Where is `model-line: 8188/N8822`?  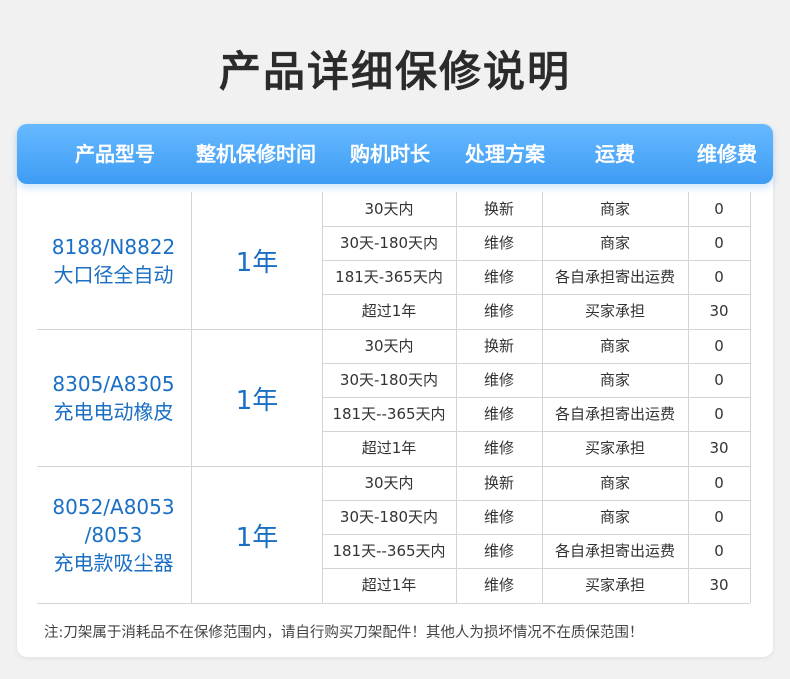
model-line: 8188/N8822 is located at coordinates (113, 246).